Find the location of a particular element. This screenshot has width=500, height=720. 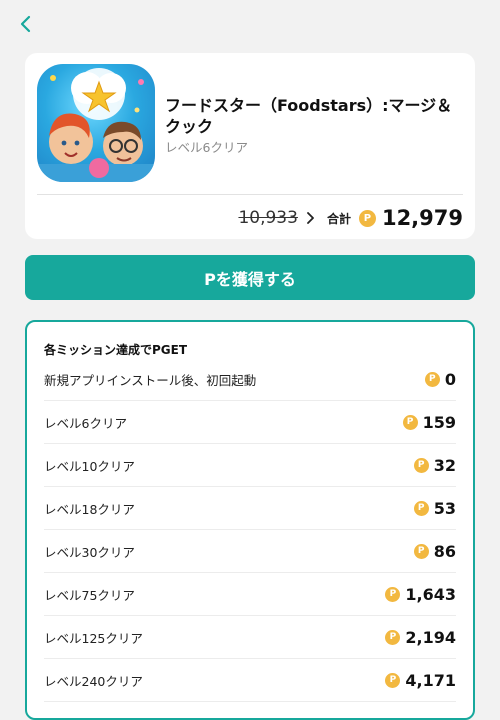

mission-row: レベル6クリア P 159 is located at coordinates (250, 422).